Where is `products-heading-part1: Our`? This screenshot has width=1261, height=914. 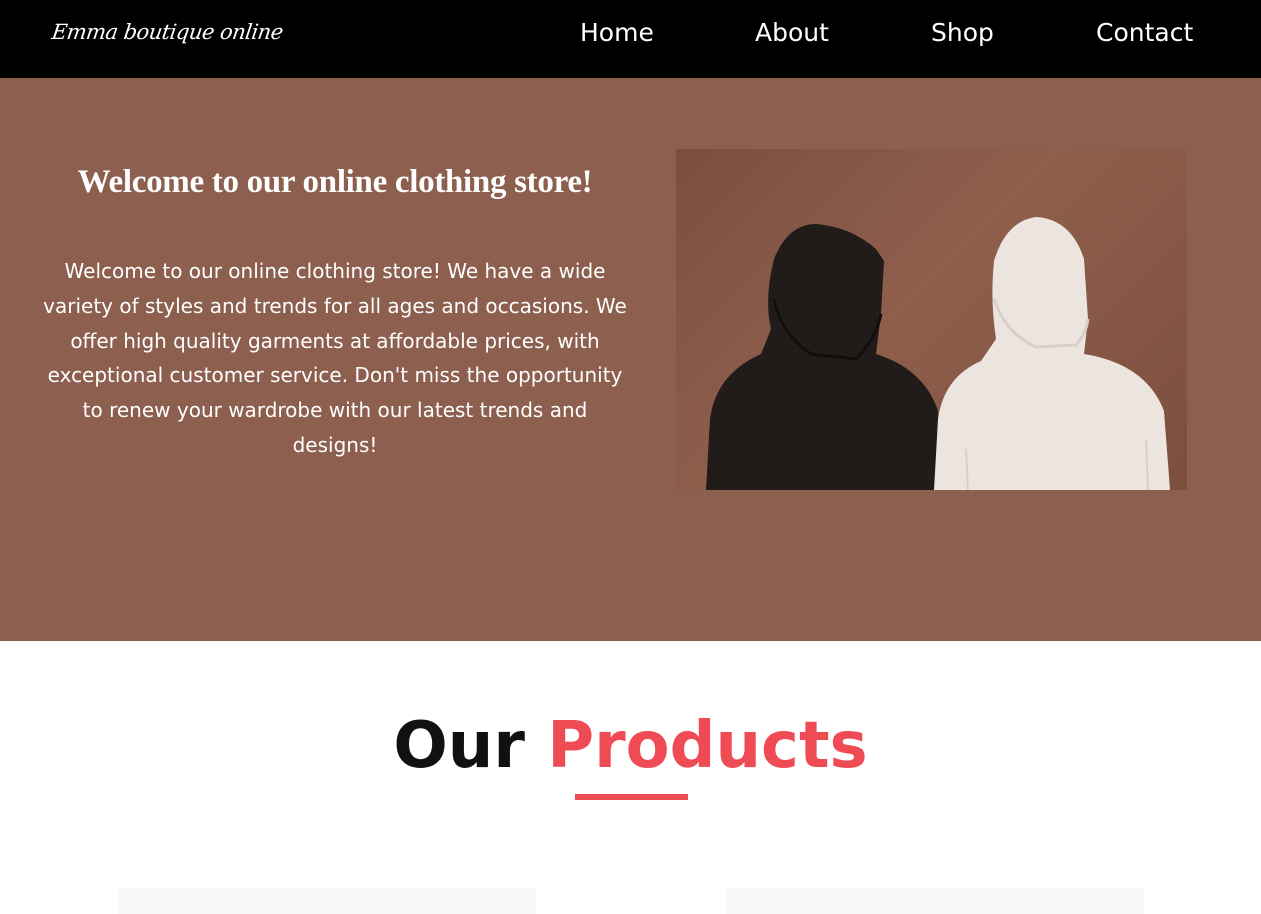
products-heading-part1: Our is located at coordinates (459, 746).